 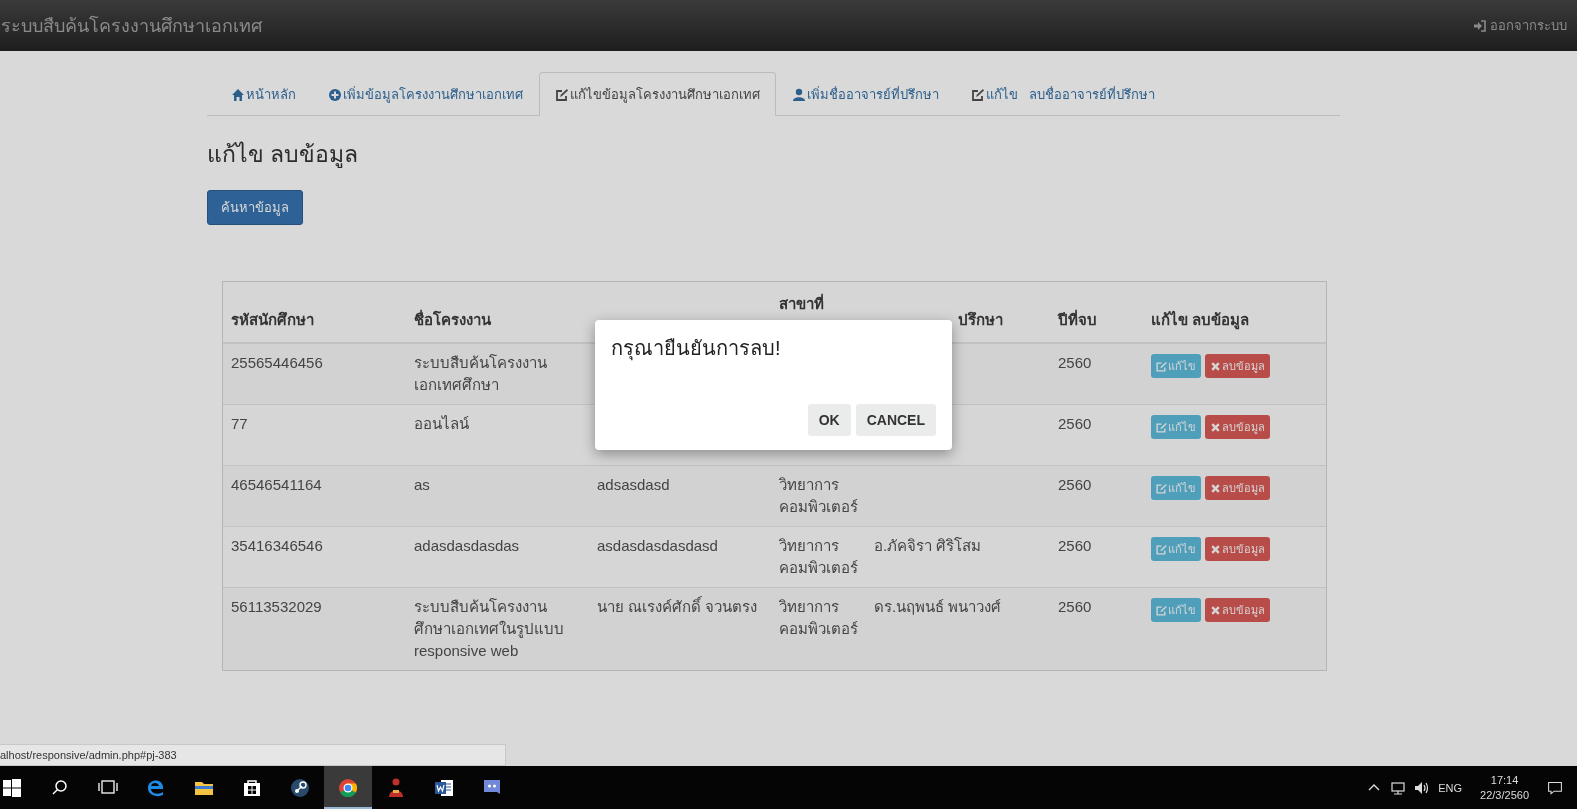 I want to click on search-icon, so click(x=59, y=787).